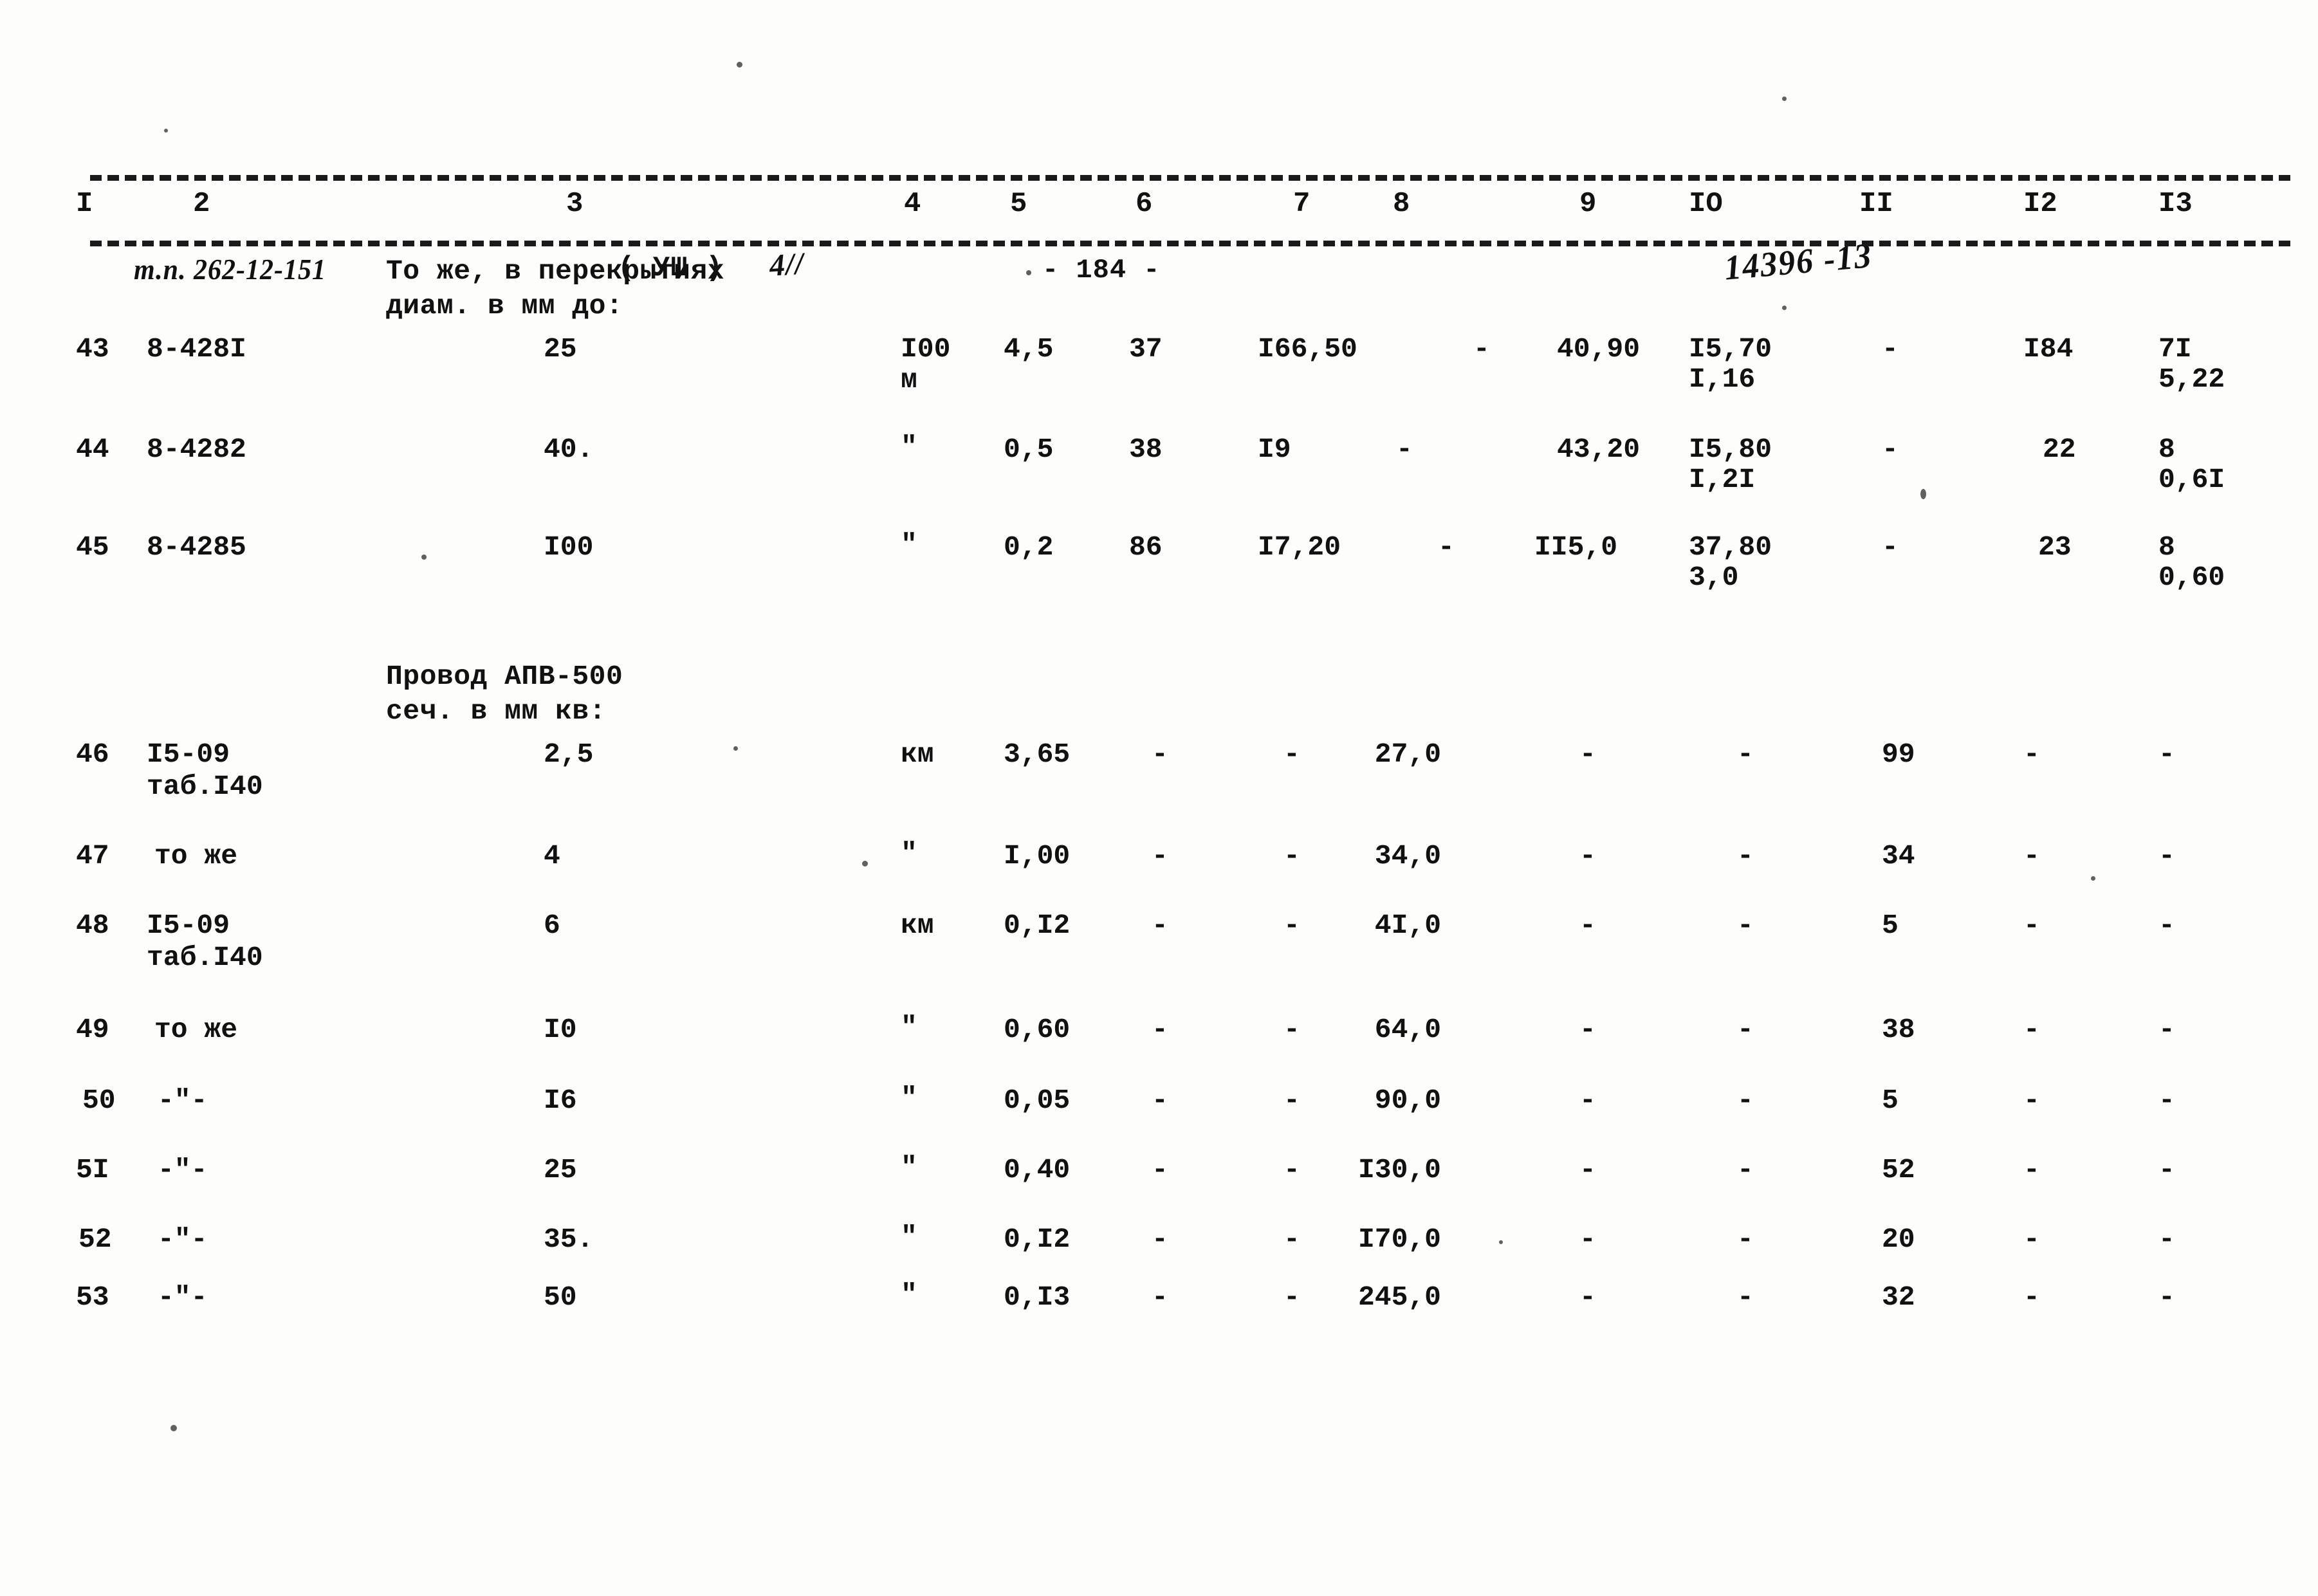  What do you see at coordinates (1159, 1187) in the screenshot?
I see `table-row: 5I -"- 25 " 0,40 - - I30,0 - - 52 - -` at bounding box center [1159, 1187].